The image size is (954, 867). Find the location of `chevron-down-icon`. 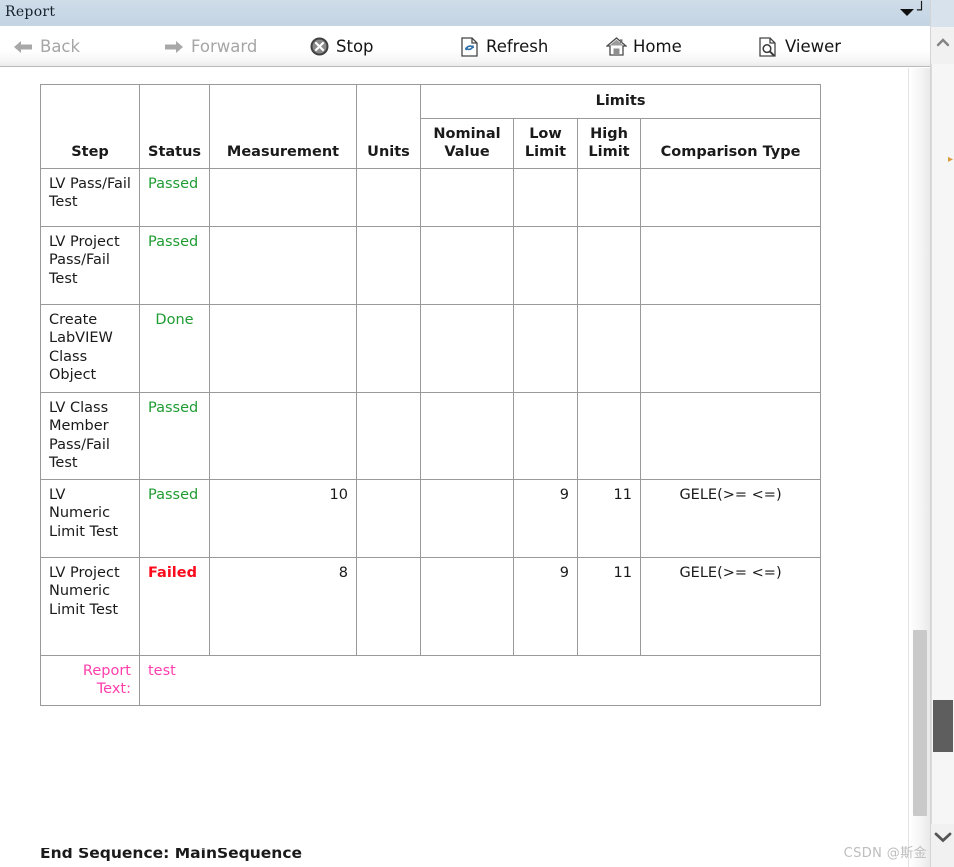

chevron-down-icon is located at coordinates (907, 12).